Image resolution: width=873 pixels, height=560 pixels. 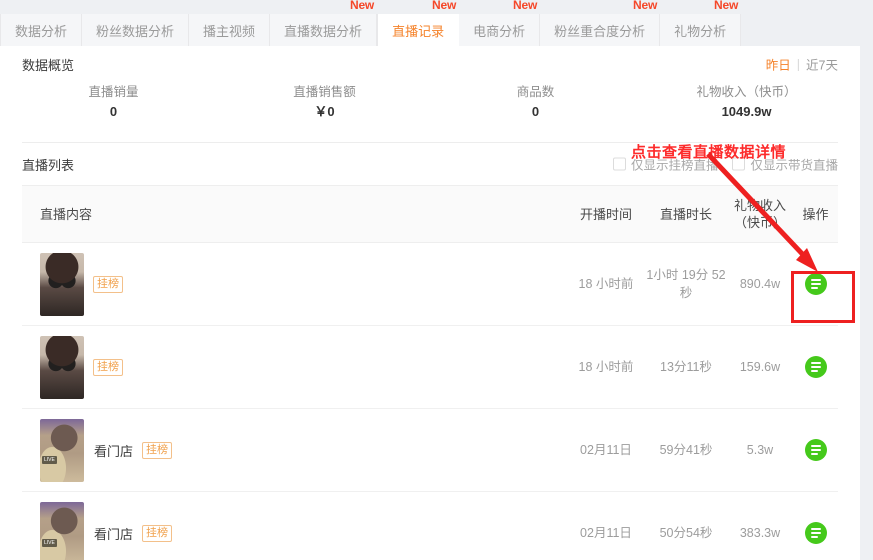 I want to click on stat-label: 商品数, so click(x=535, y=92).